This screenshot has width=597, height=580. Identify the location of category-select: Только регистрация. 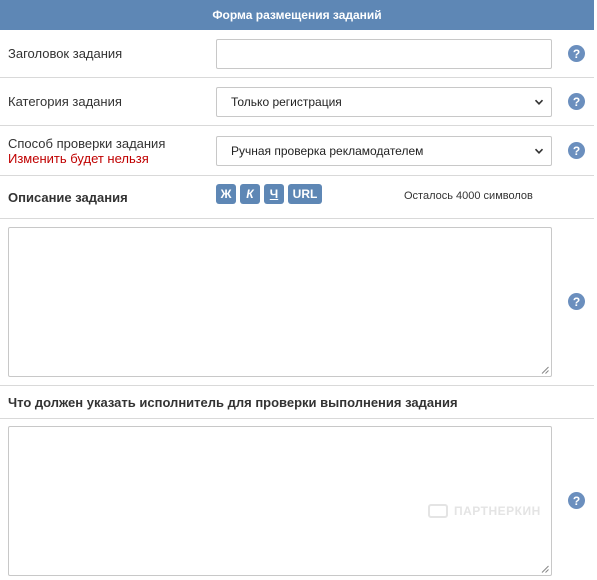
(384, 102).